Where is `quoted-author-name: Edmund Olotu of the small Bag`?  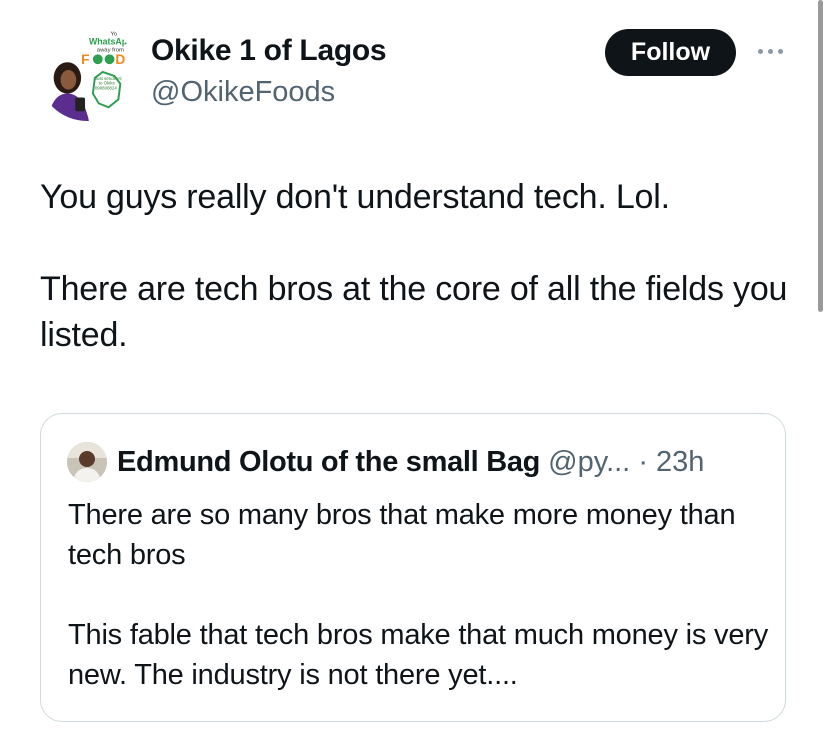 quoted-author-name: Edmund Olotu of the small Bag is located at coordinates (328, 462).